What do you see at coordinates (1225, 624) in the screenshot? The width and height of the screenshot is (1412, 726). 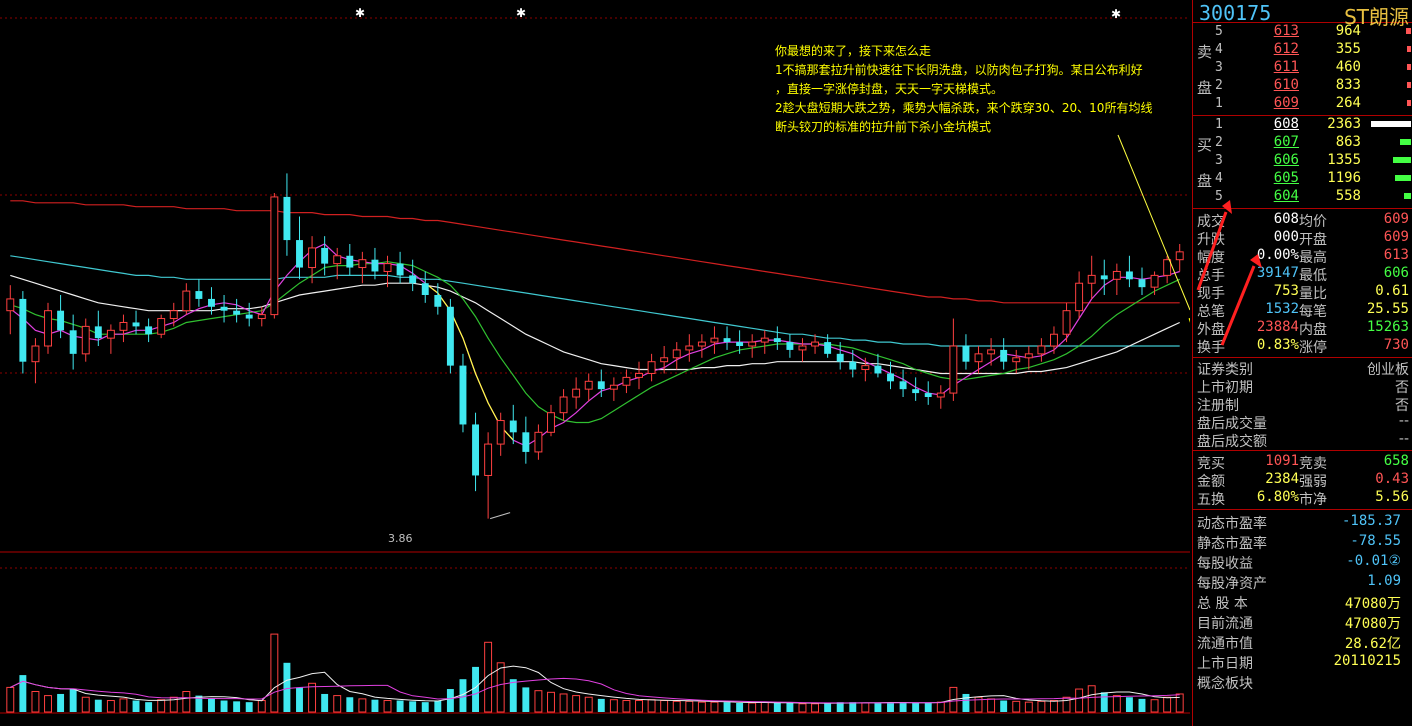 I see `fundamental-label: 目前流通` at bounding box center [1225, 624].